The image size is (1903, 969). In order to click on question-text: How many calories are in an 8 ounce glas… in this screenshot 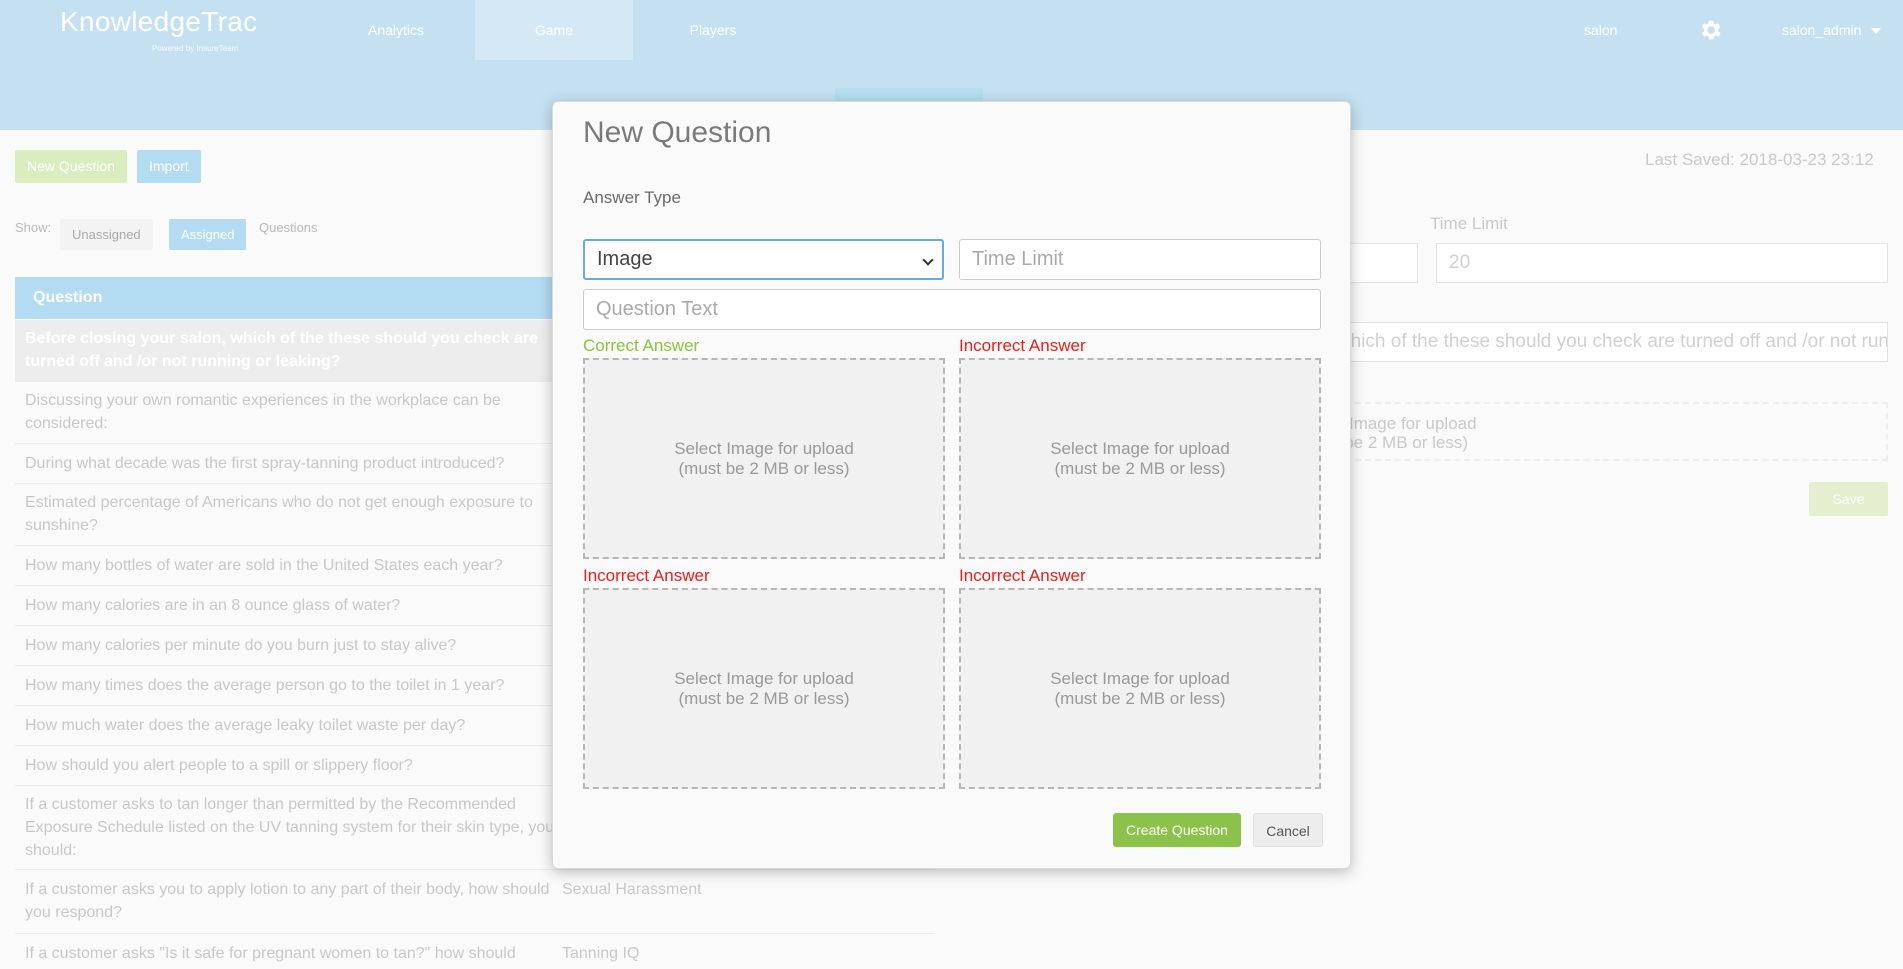, I will do `click(213, 605)`.